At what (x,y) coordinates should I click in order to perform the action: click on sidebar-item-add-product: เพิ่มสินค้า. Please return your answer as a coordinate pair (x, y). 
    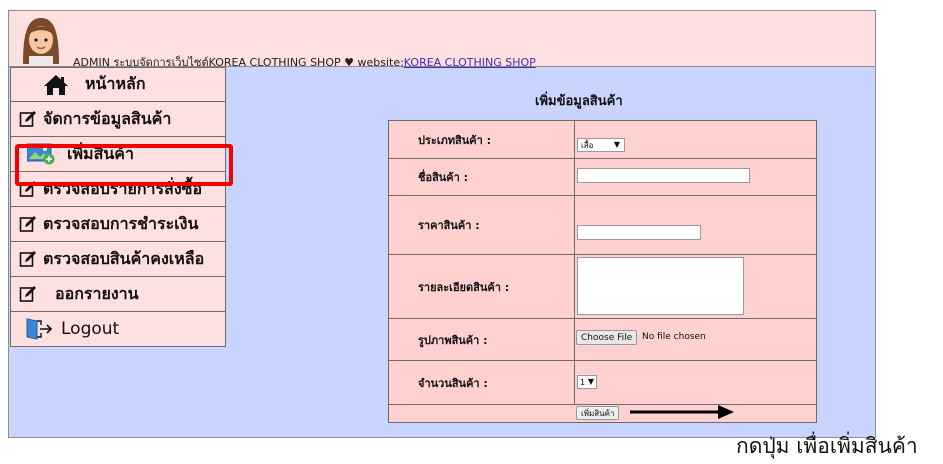
    Looking at the image, I should click on (118, 154).